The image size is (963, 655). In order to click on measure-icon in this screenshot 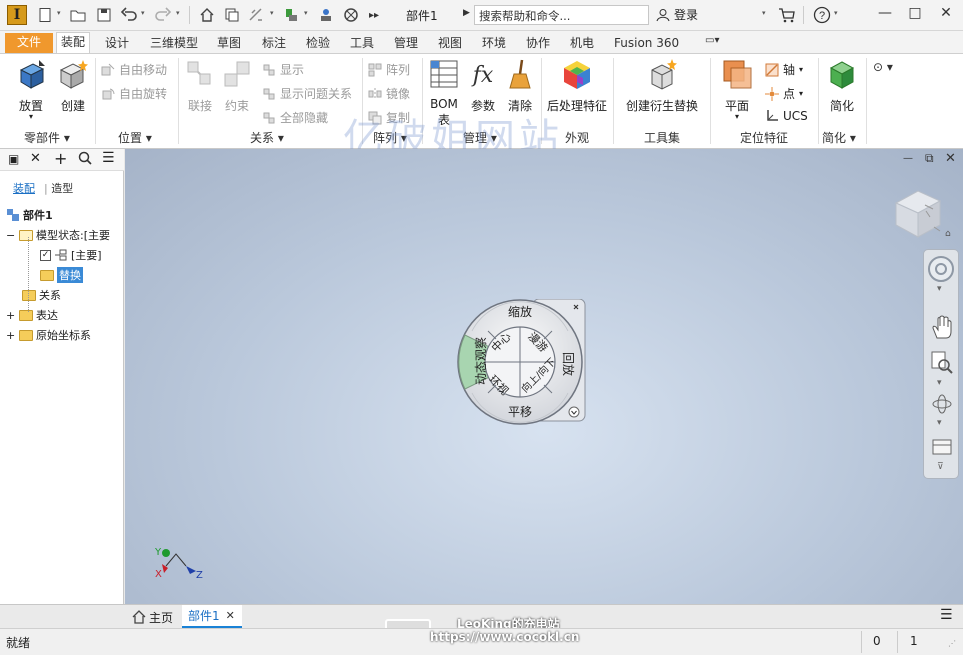, I will do `click(256, 15)`.